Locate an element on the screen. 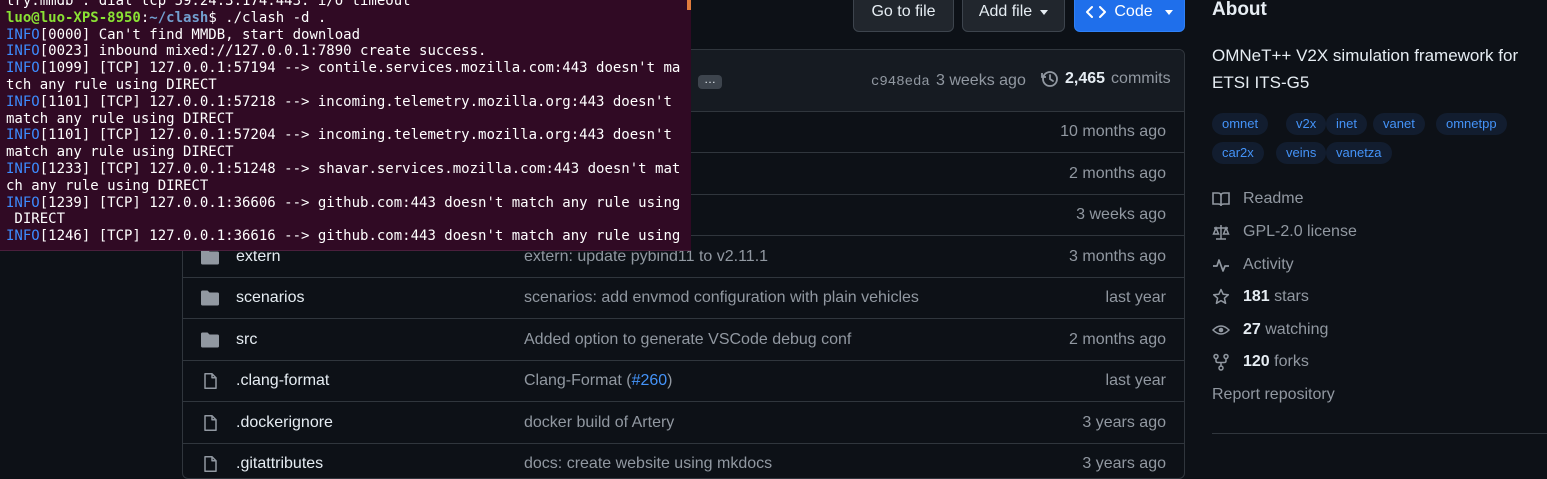 This screenshot has height=479, width=1547. prompt-command: $ ./clash -d . is located at coordinates (267, 17).